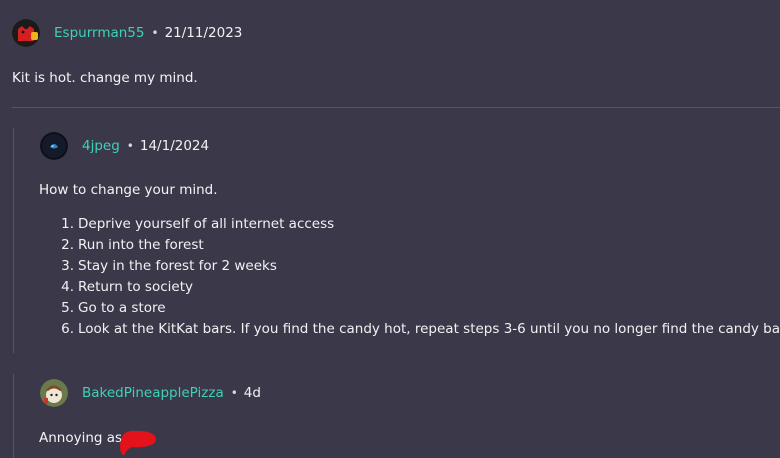 The image size is (780, 458). Describe the element at coordinates (203, 33) in the screenshot. I see `comment-date: 21/11/2023` at that location.